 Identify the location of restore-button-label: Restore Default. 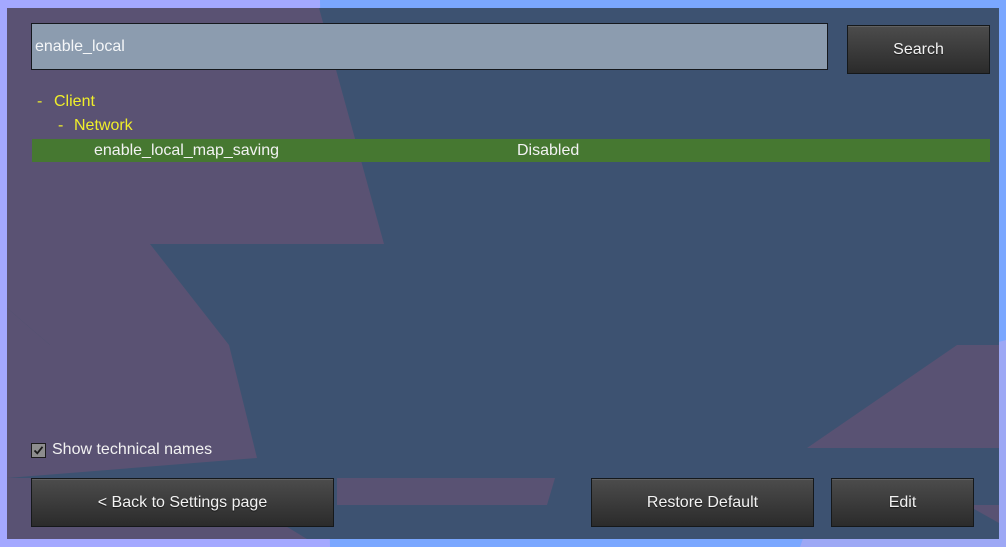
(702, 502).